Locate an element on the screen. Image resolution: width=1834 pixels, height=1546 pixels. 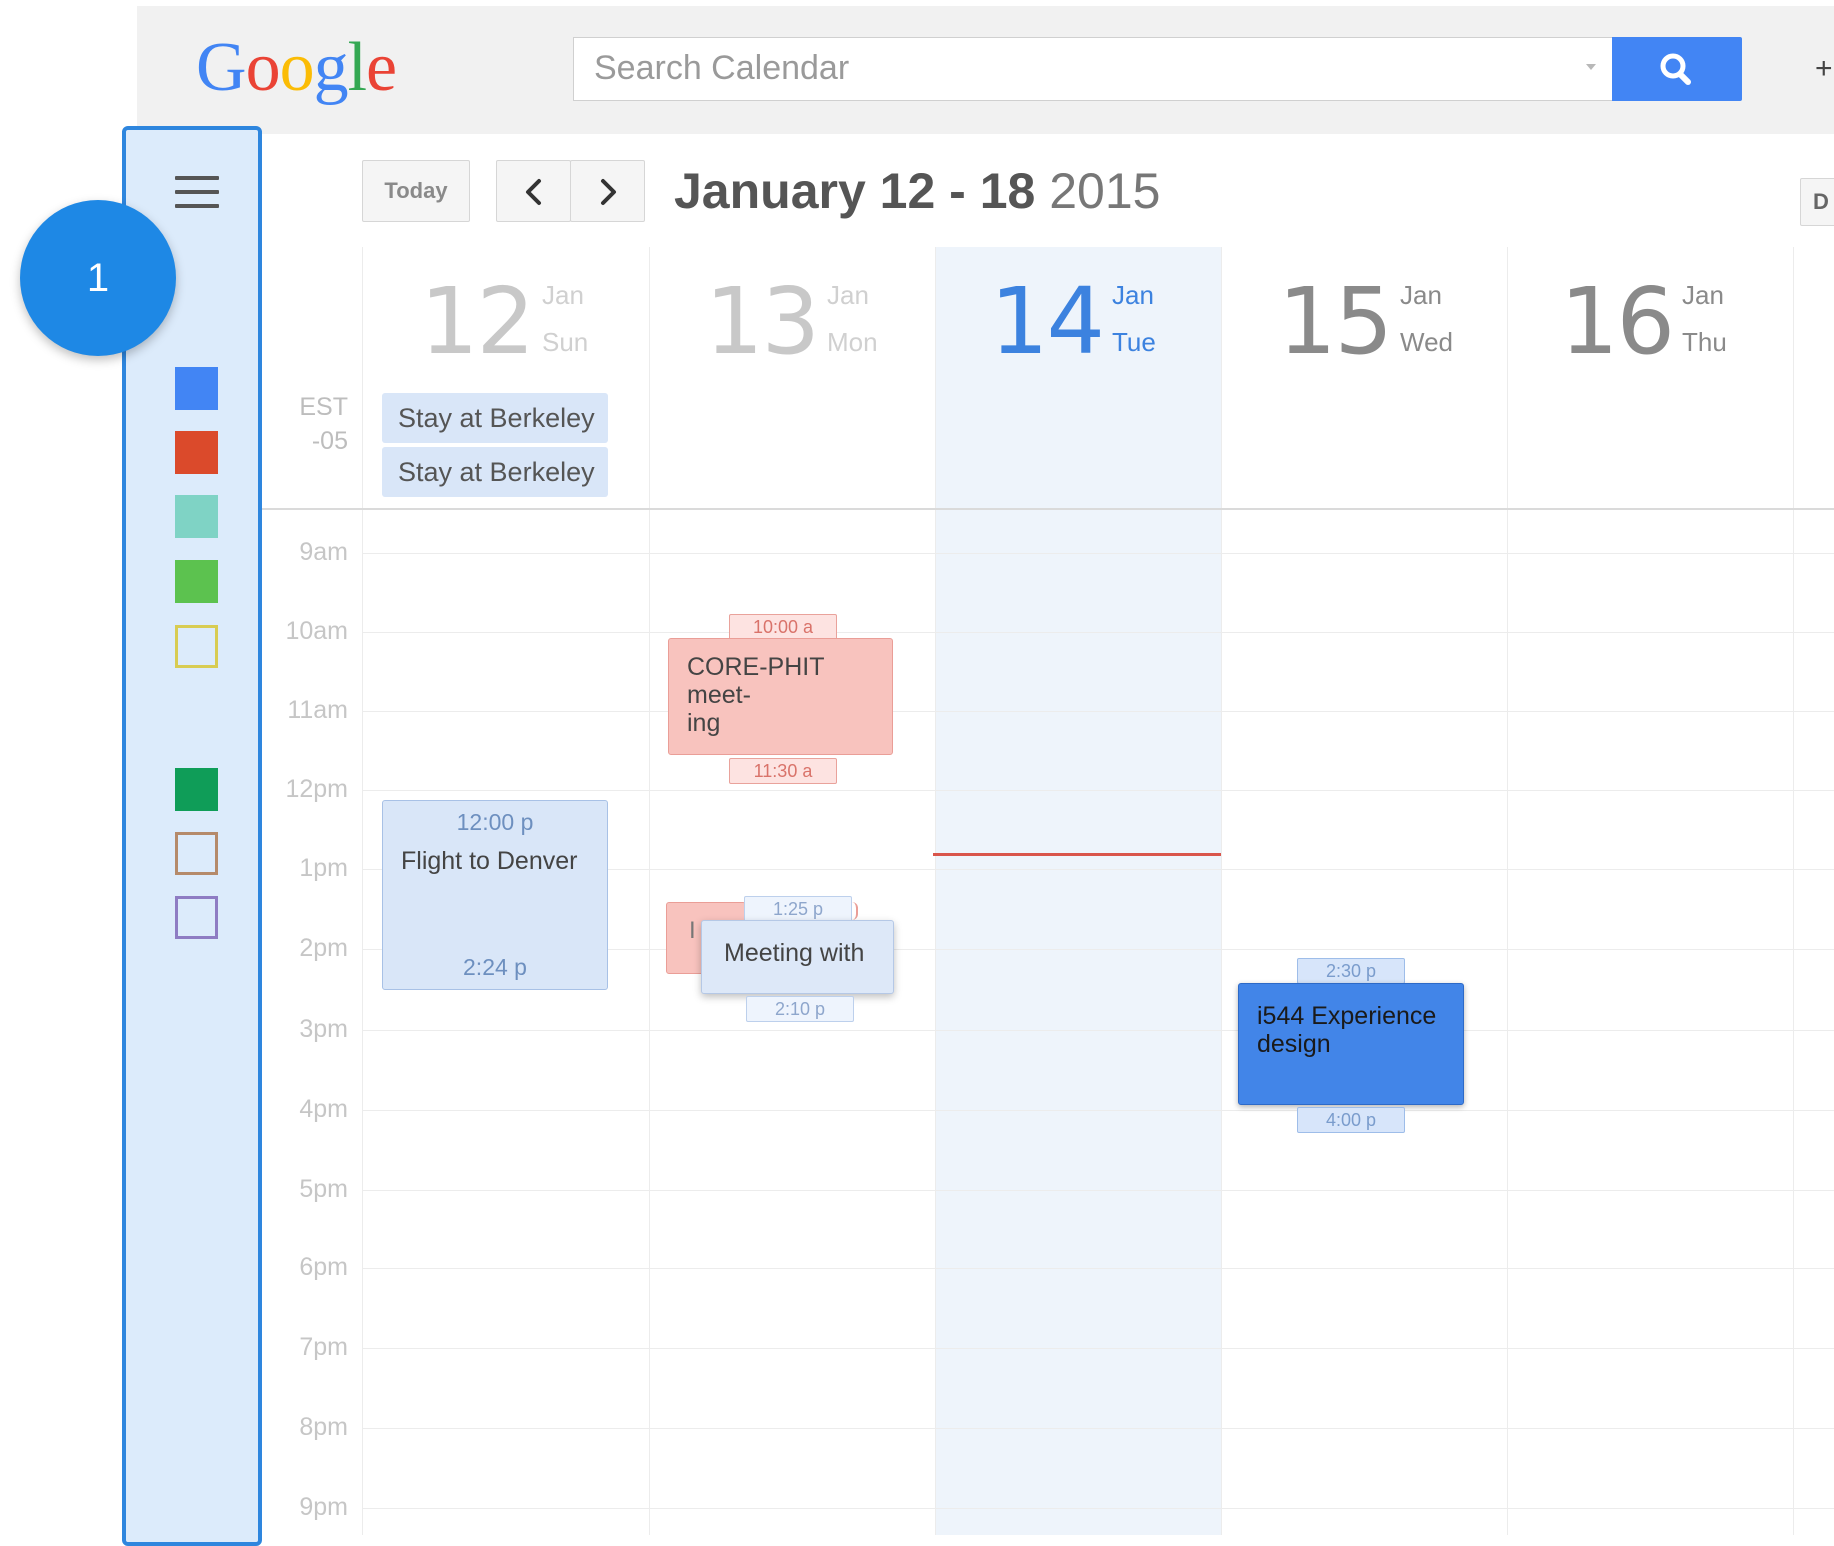
logo-letter: G is located at coordinates (221, 67).